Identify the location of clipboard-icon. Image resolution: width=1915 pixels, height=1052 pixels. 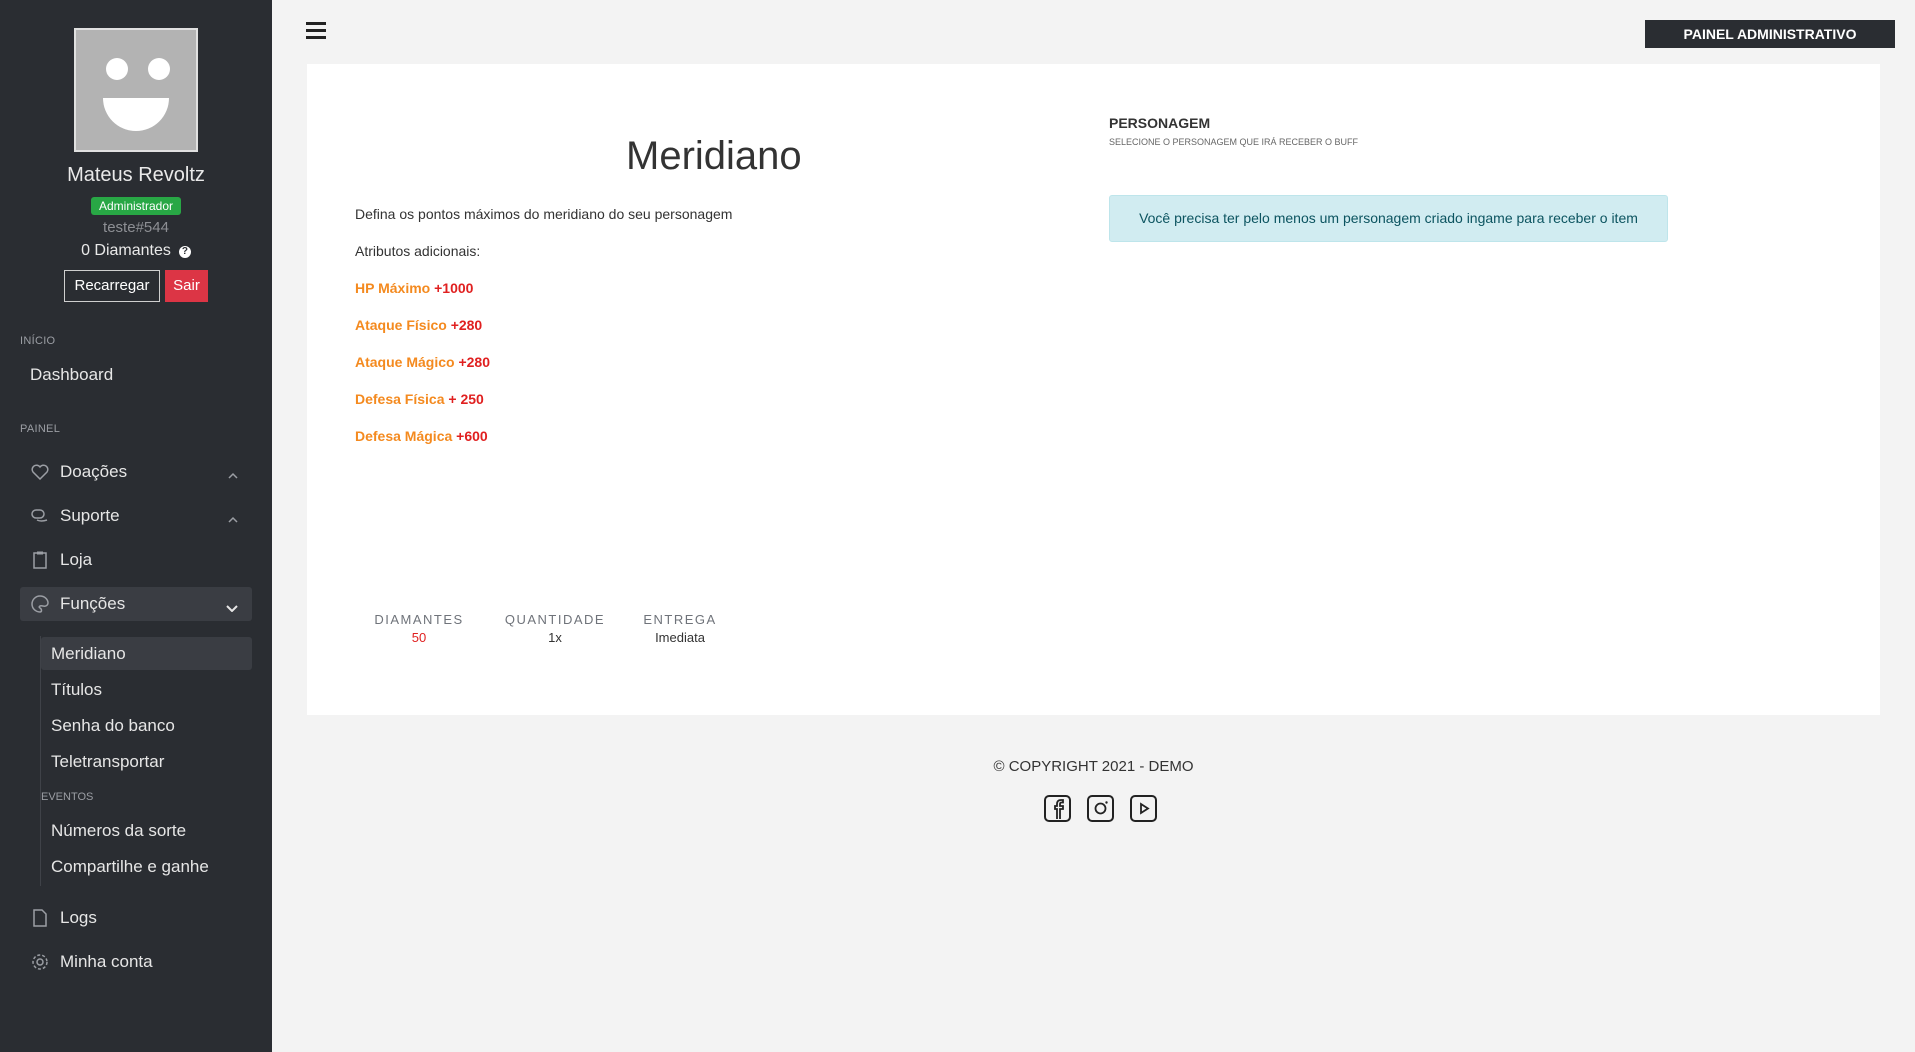
(40, 560).